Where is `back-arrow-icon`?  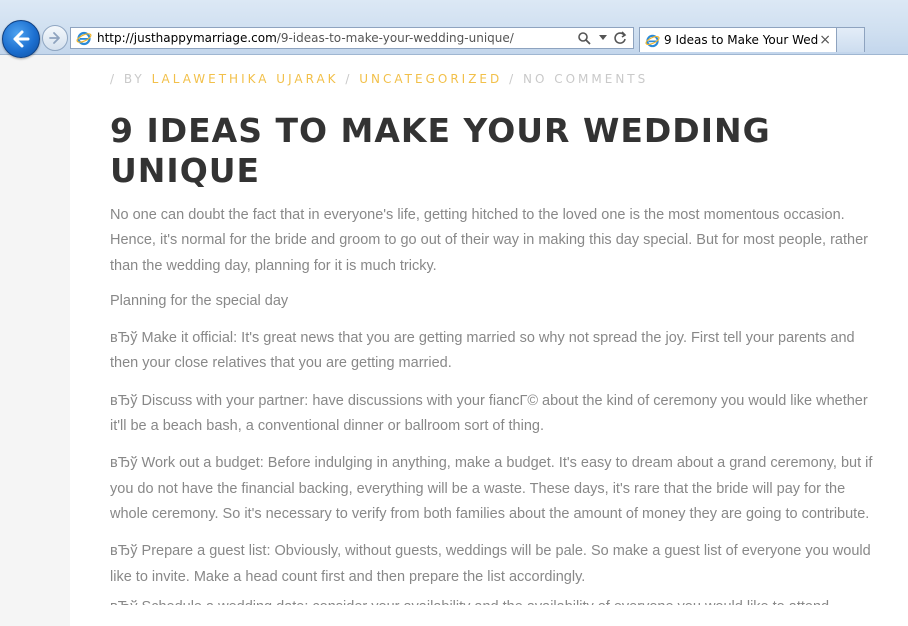 back-arrow-icon is located at coordinates (21, 39).